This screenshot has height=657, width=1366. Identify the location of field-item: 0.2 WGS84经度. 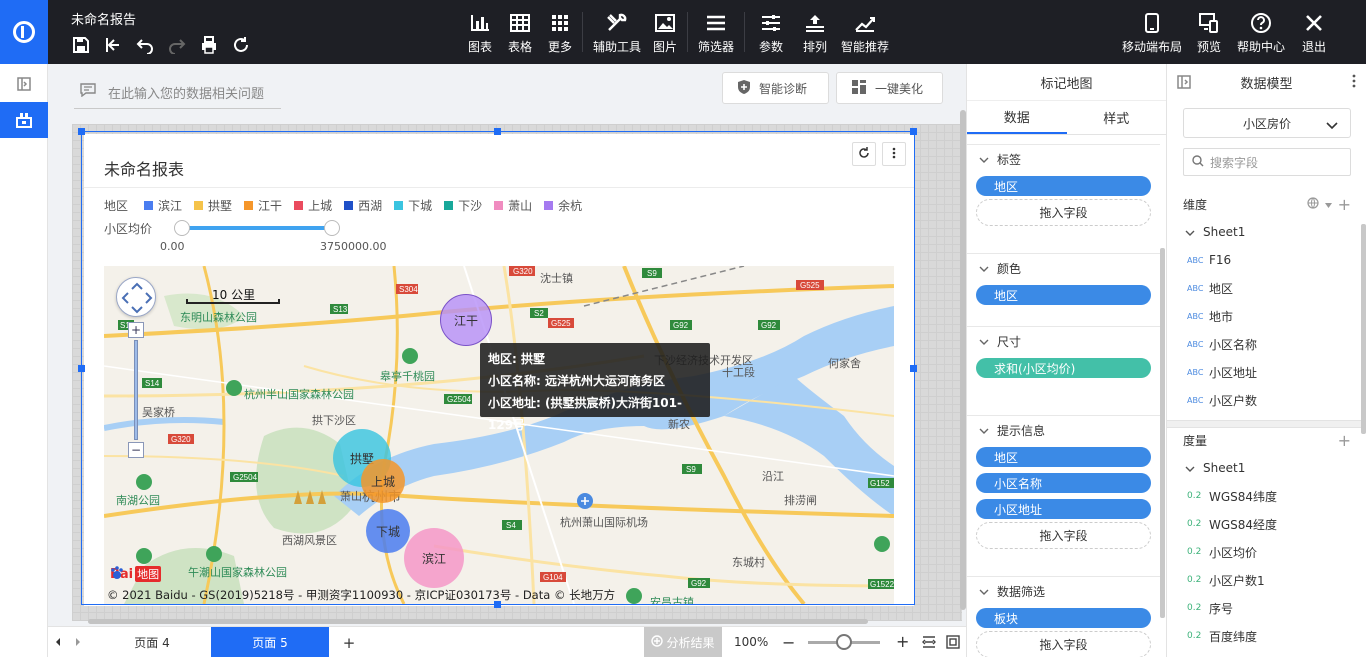
(1266, 524).